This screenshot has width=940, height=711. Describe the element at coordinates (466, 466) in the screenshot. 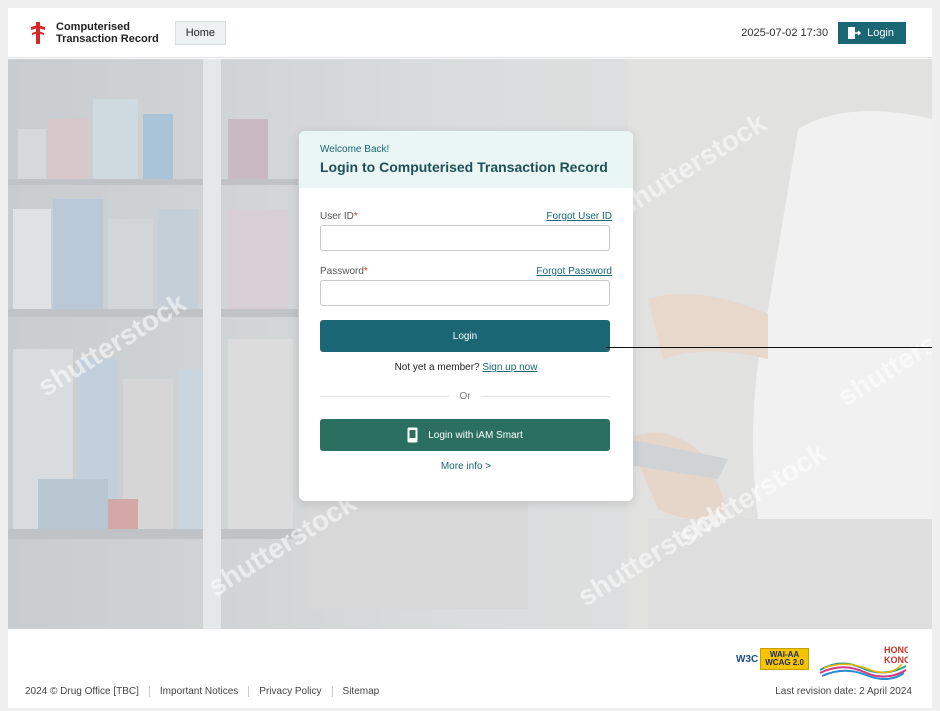

I see `more-info-link: More info >` at that location.